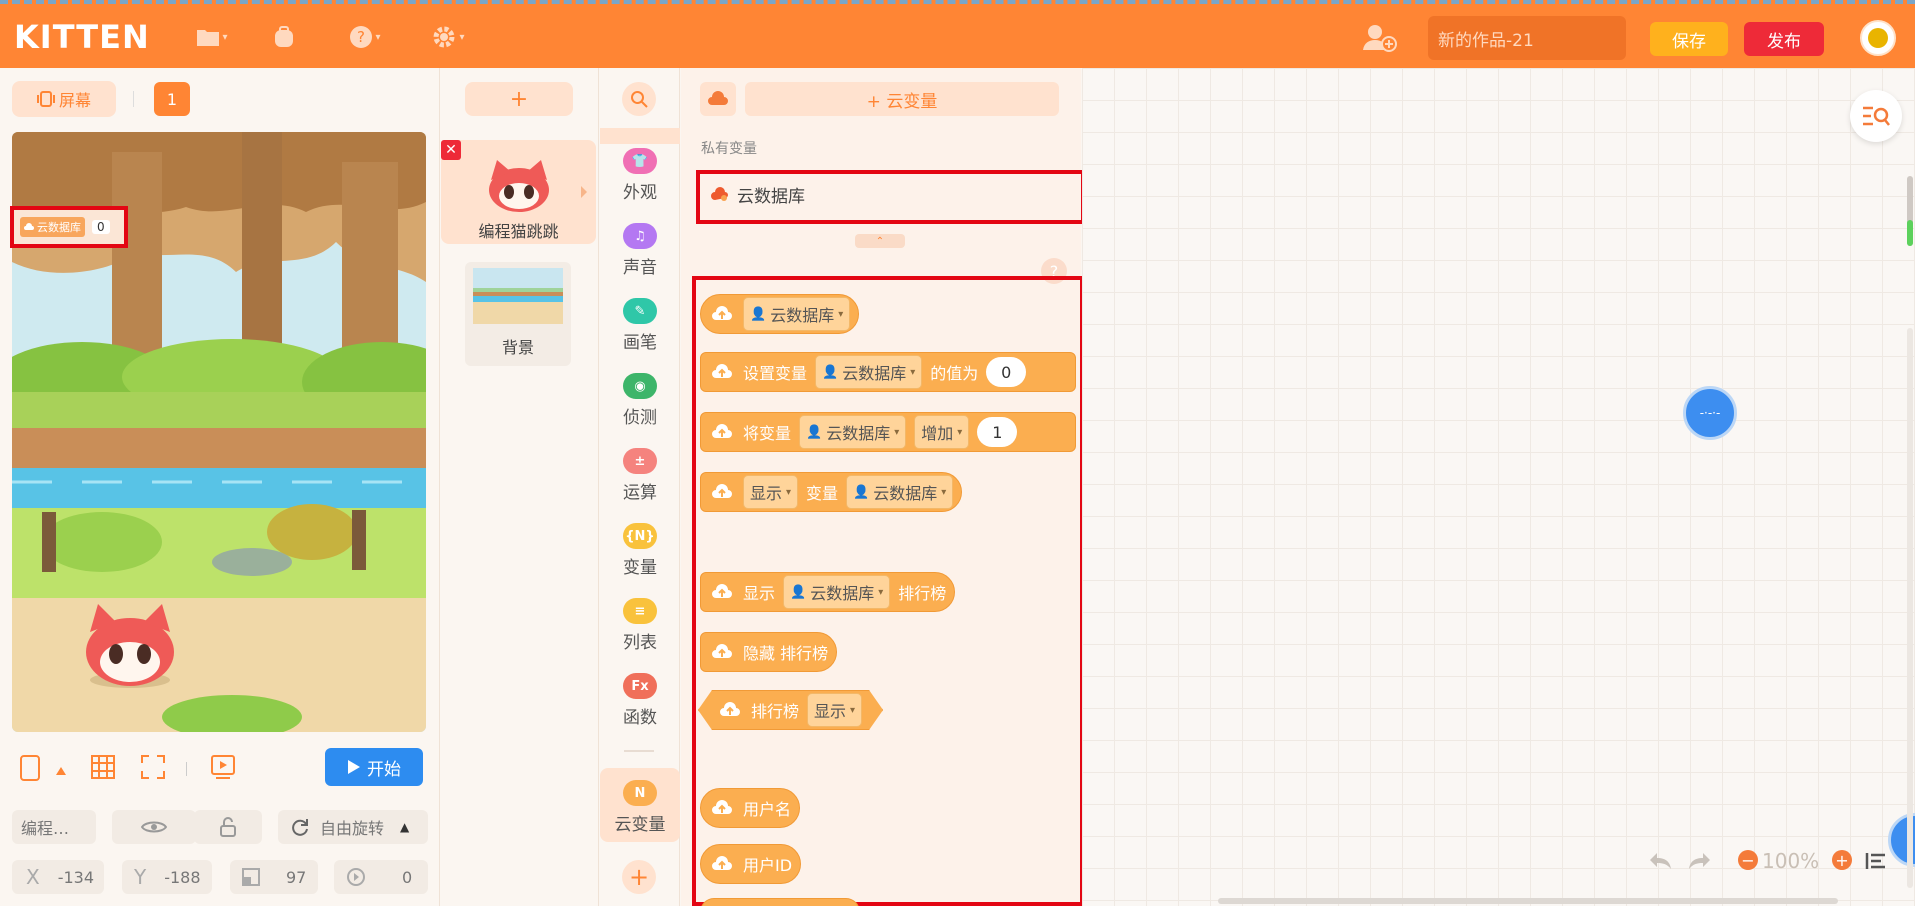 Image resolution: width=1915 pixels, height=906 pixels. Describe the element at coordinates (104, 768) in the screenshot. I see `grid-icon` at that location.